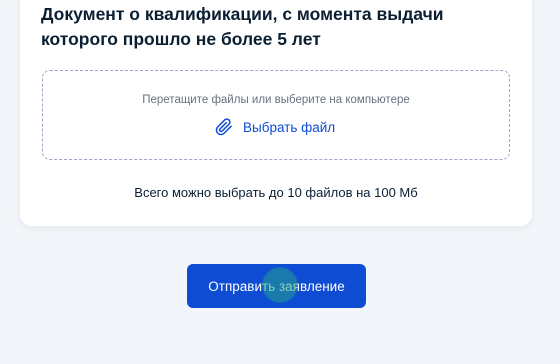 The width and height of the screenshot is (560, 364). I want to click on submit-application-button: Отправить заявление, so click(276, 286).